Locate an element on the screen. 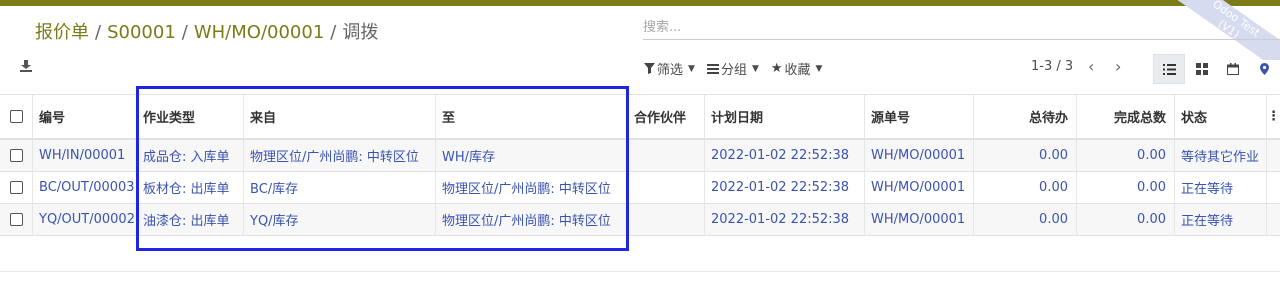 This screenshot has height=281, width=1280. group-by-dropdown: 分组 ▼ is located at coordinates (732, 68).